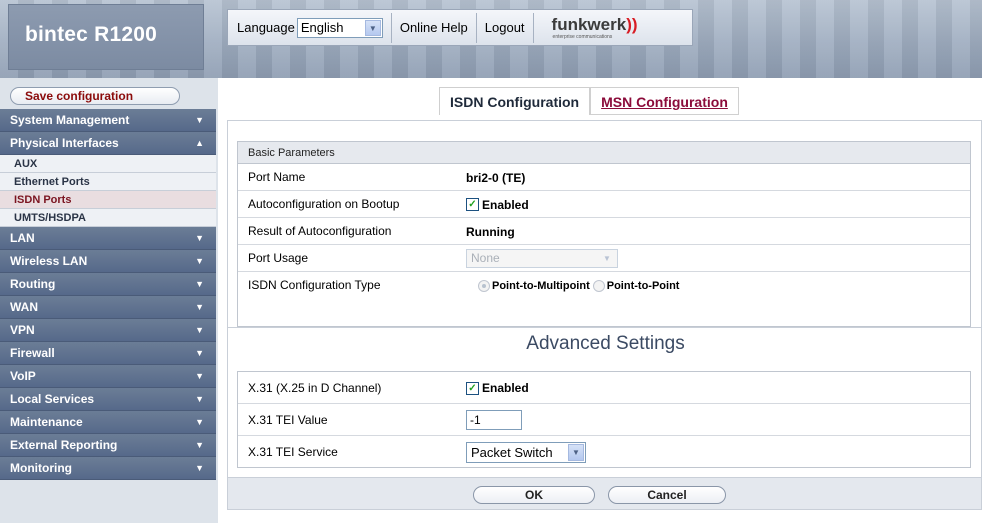  I want to click on autoconf-field: ✓ Enabled, so click(497, 204).